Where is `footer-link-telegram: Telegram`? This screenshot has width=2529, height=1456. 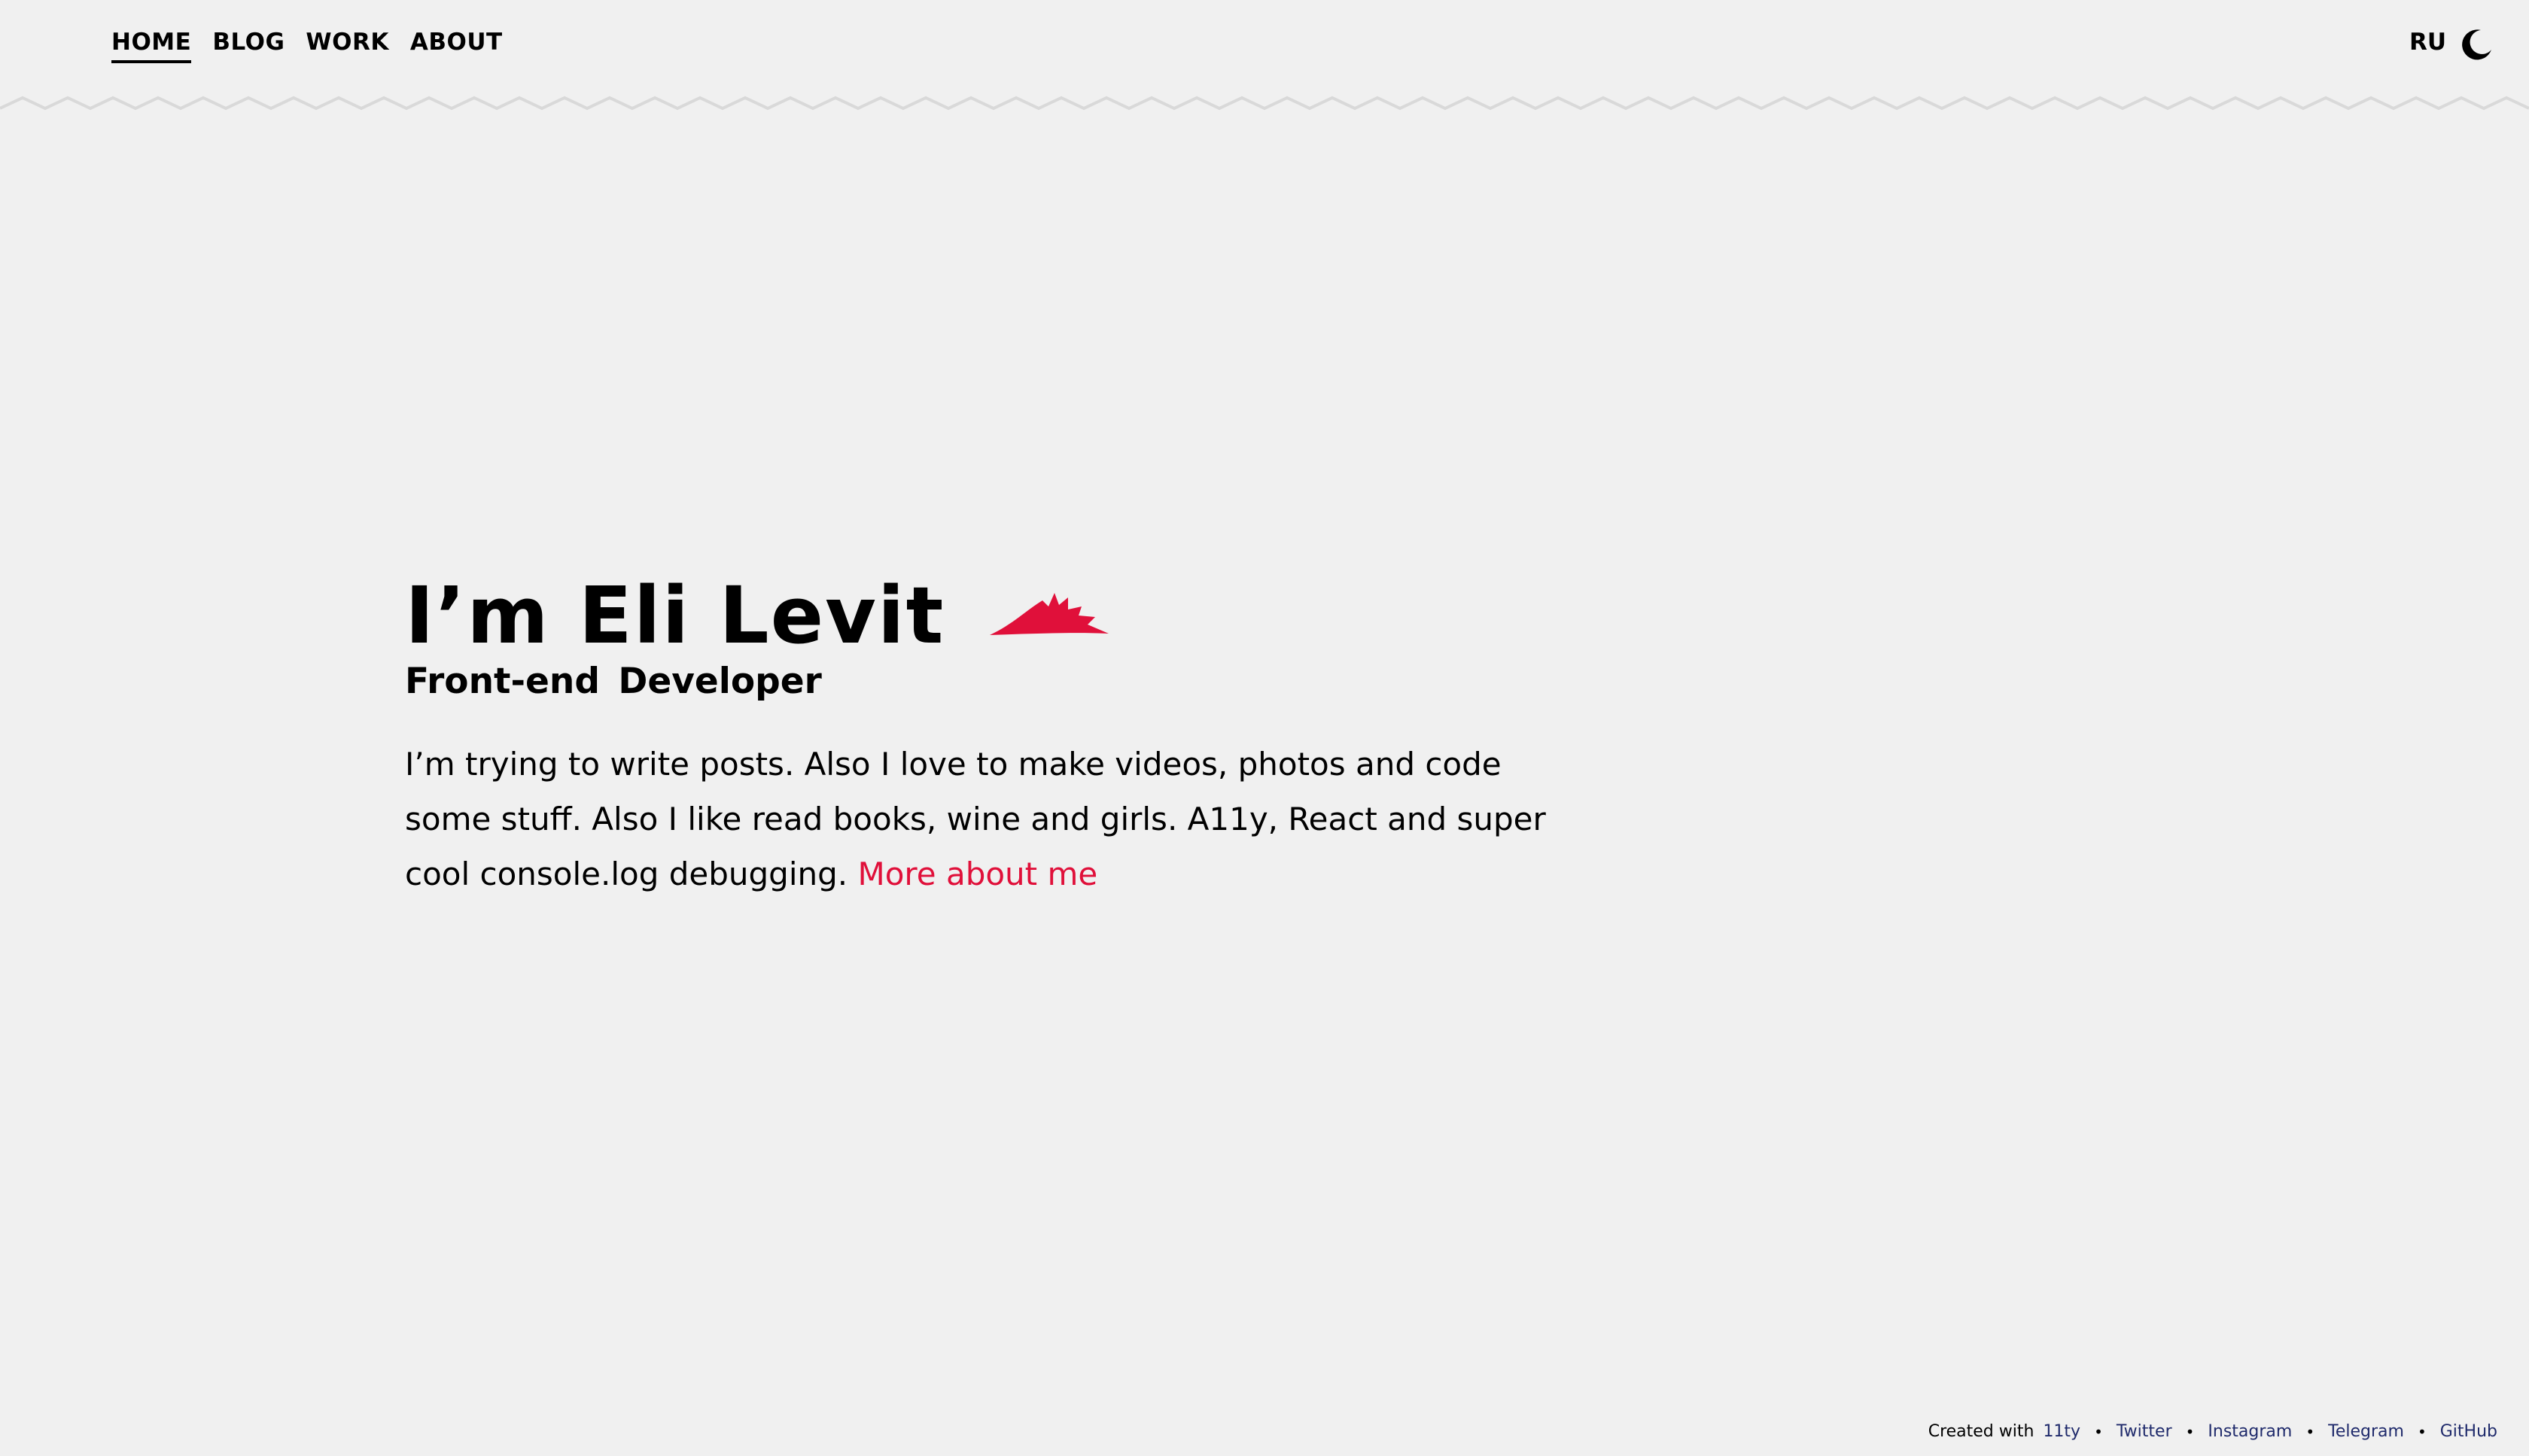 footer-link-telegram: Telegram is located at coordinates (2366, 1431).